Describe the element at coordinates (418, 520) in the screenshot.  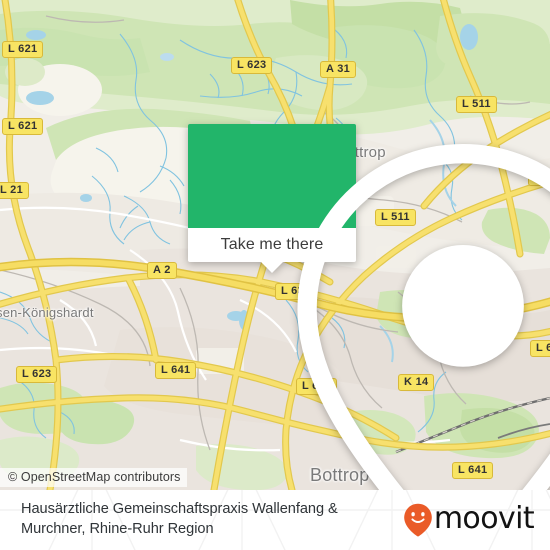
I see `moovit-pin-smile-icon` at that location.